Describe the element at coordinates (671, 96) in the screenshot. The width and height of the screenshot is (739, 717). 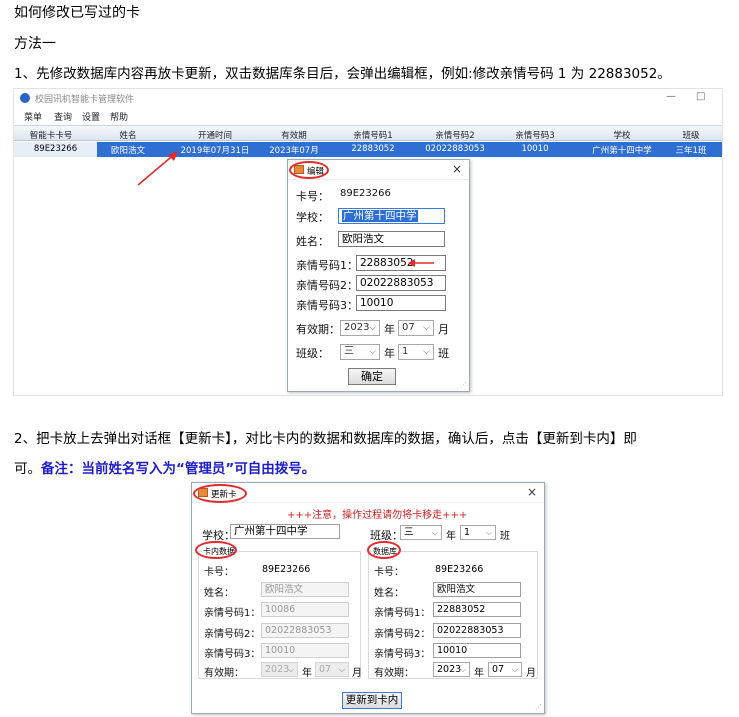
I see `minimize-button: —` at that location.